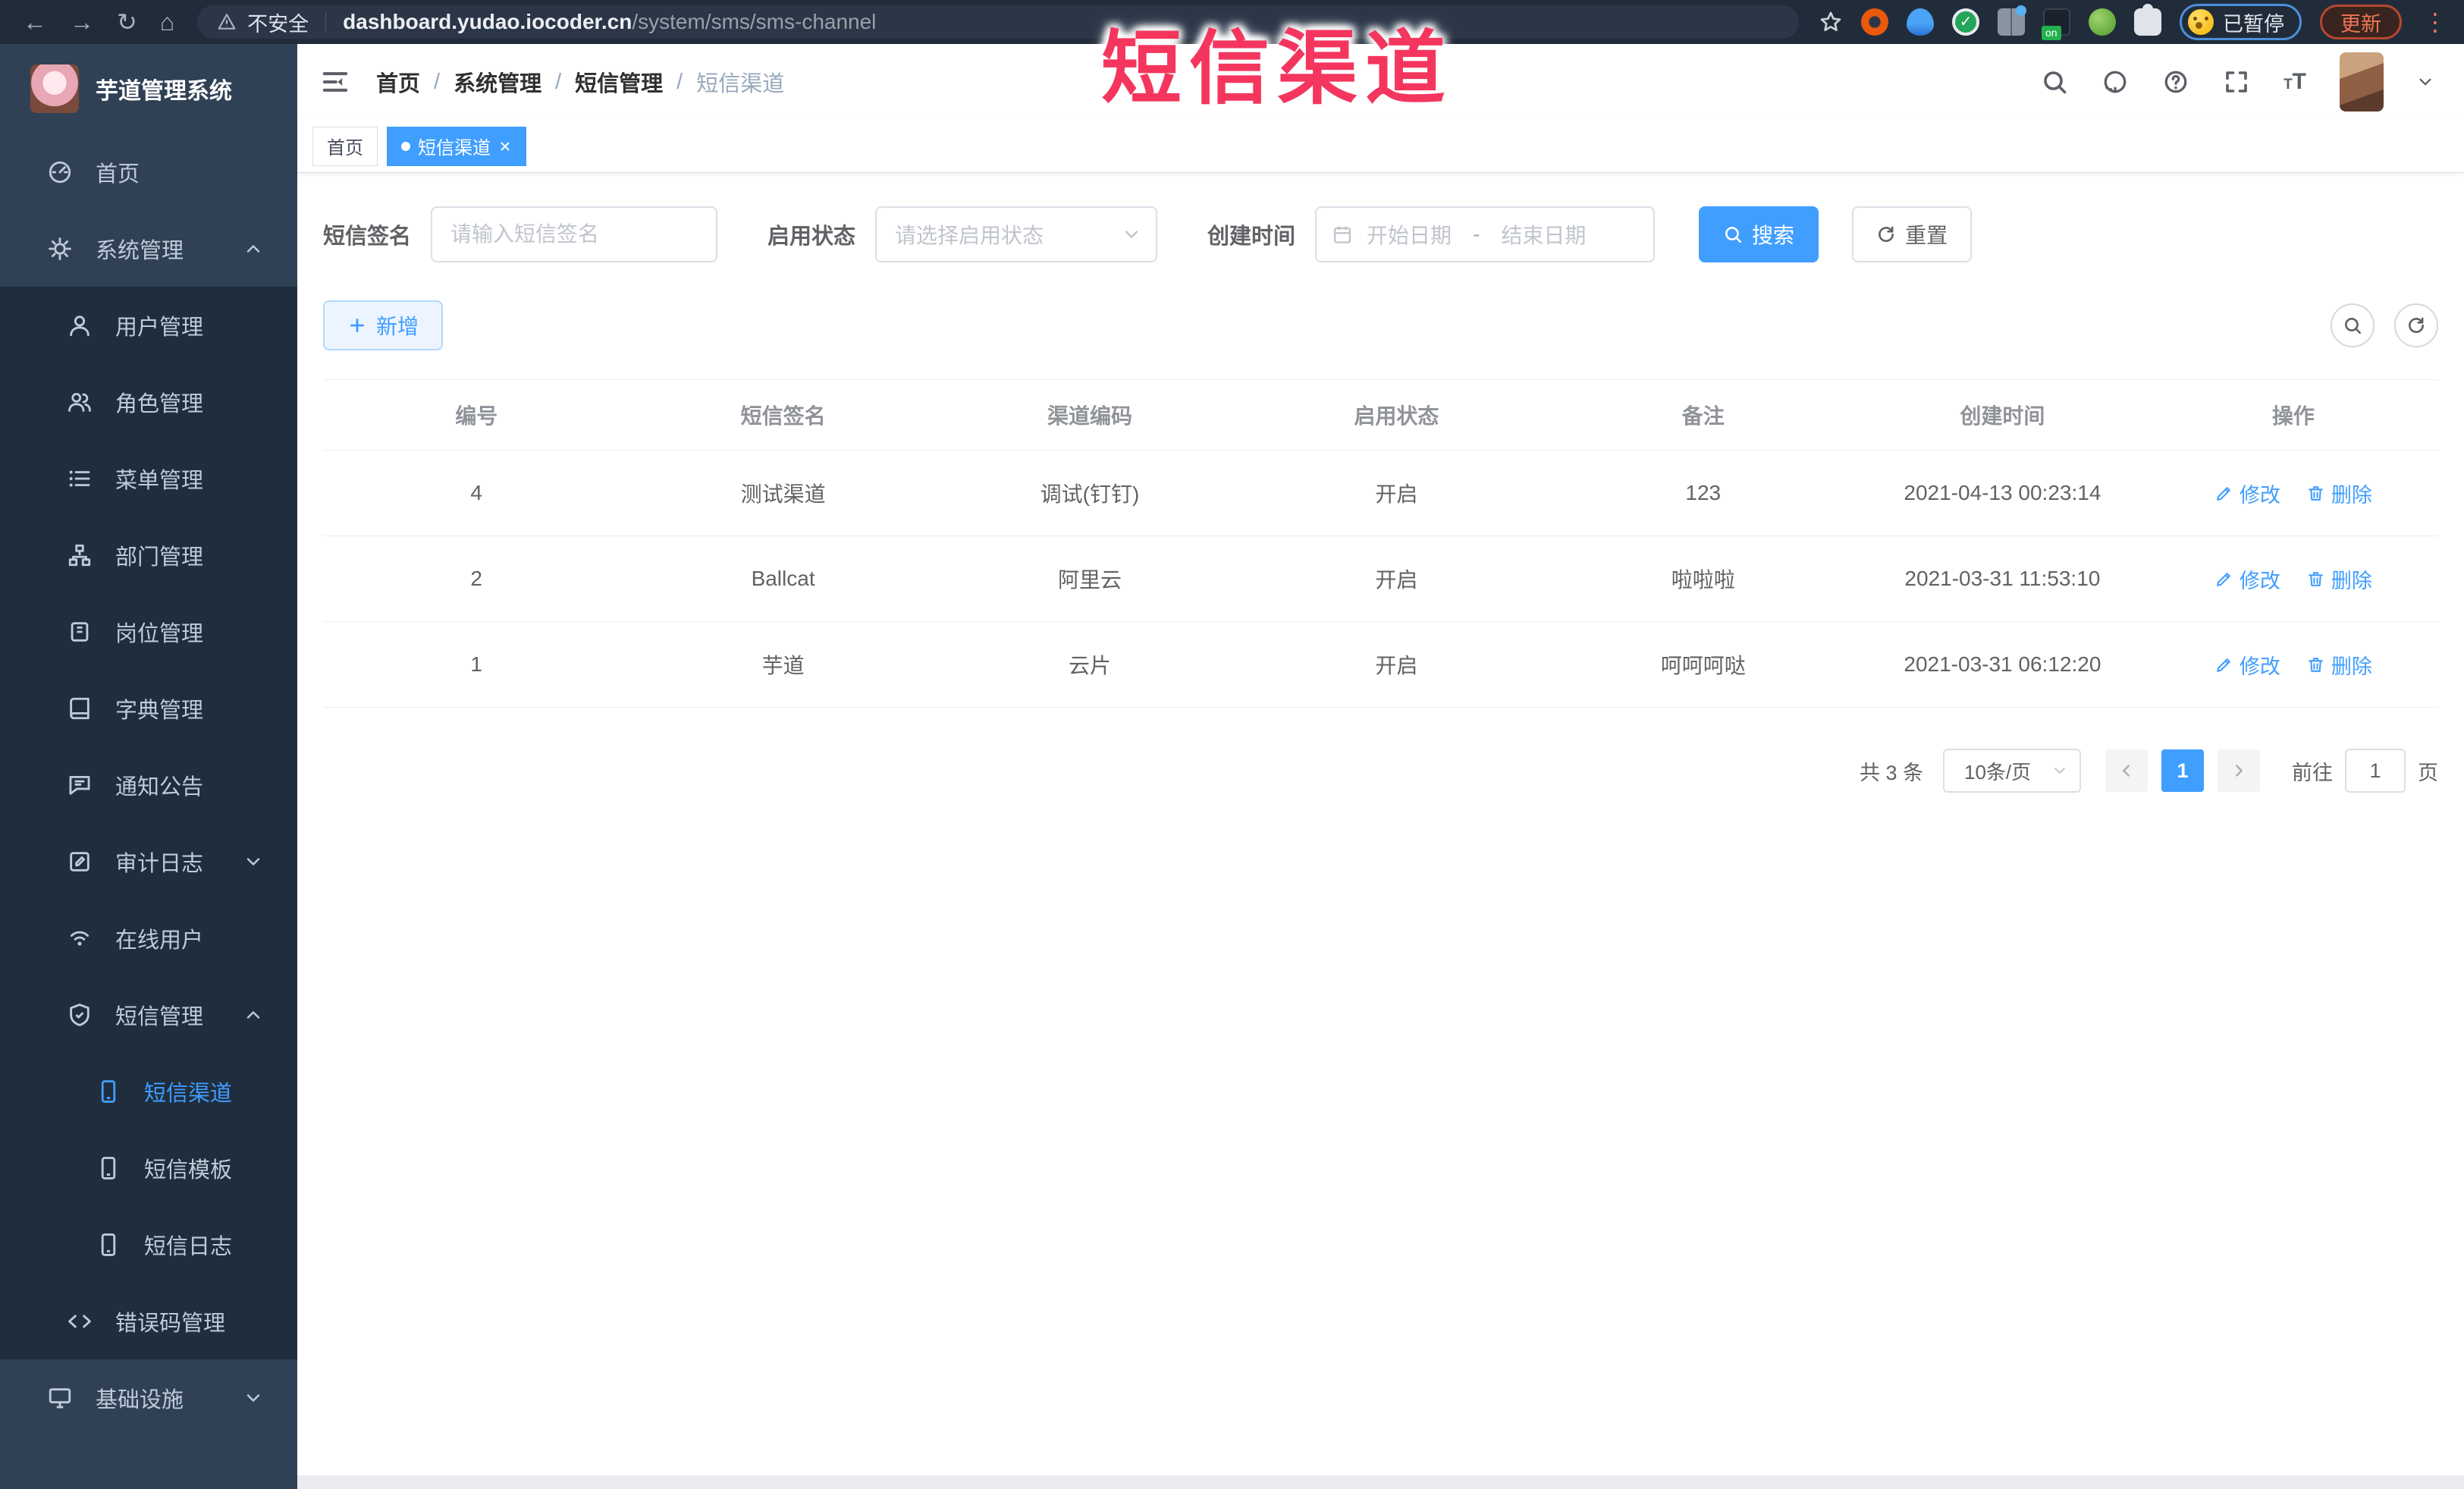 This screenshot has height=1489, width=2464. Describe the element at coordinates (1381, 1482) in the screenshot. I see `bottom-scrollbar-strip` at that location.